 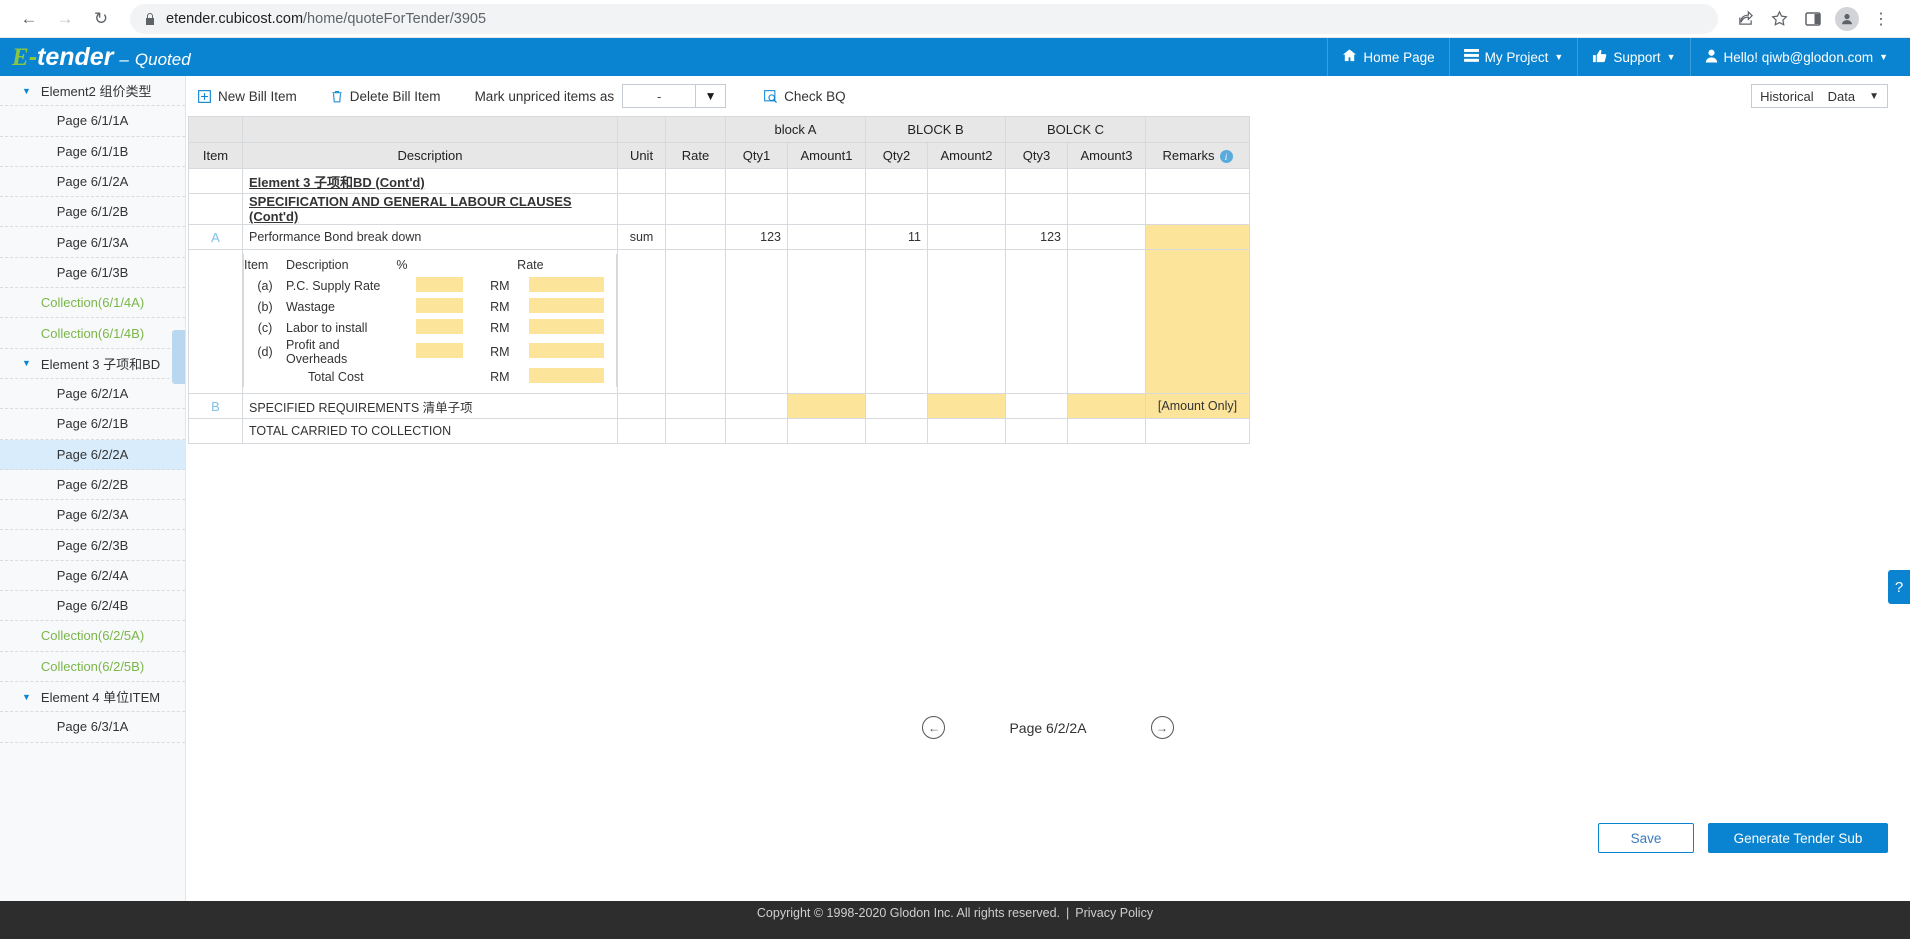 I want to click on cell-remarks: [Amount Only], so click(x=1197, y=406).